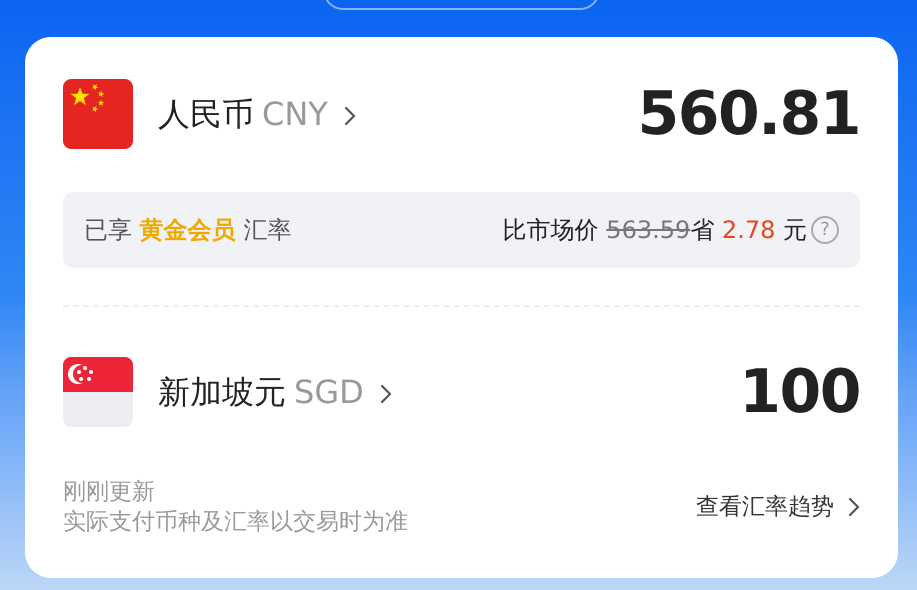 The width and height of the screenshot is (917, 590). What do you see at coordinates (799, 392) in the screenshot?
I see `amount-text: 100` at bounding box center [799, 392].